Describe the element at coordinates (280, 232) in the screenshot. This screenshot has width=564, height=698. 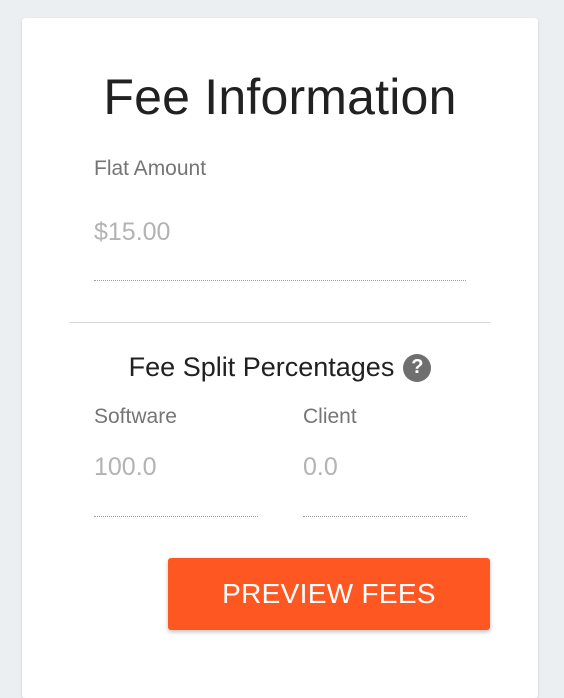
I see `flat-amount-input` at that location.